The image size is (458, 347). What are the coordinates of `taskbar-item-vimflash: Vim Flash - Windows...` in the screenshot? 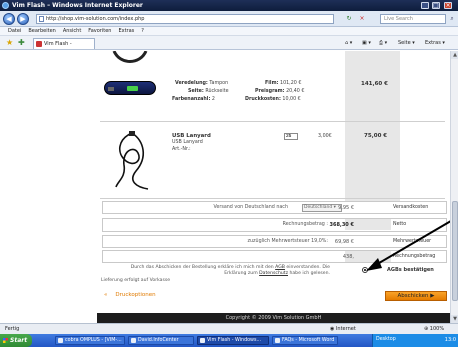 It's located at (233, 340).